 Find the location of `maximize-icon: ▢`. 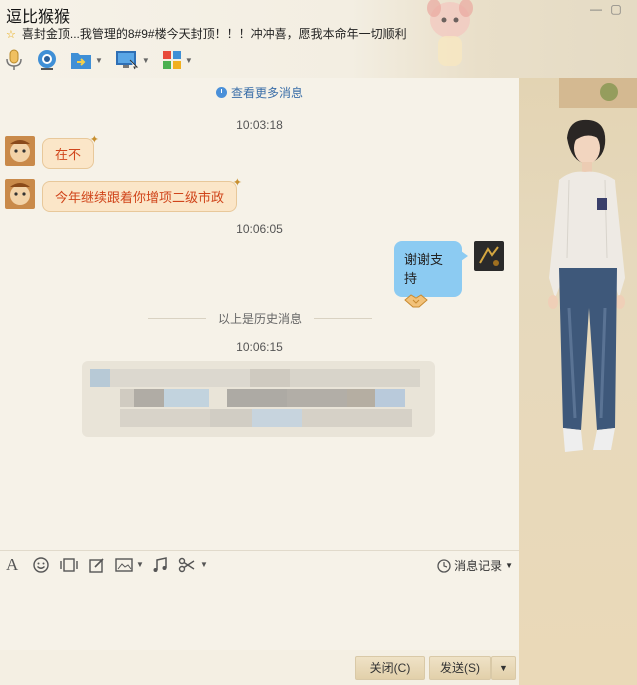

maximize-icon: ▢ is located at coordinates (616, 9).